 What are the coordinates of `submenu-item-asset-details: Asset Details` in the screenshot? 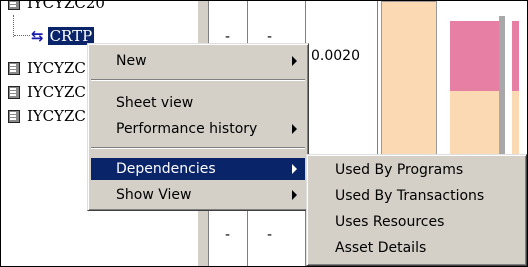 It's located at (416, 248).